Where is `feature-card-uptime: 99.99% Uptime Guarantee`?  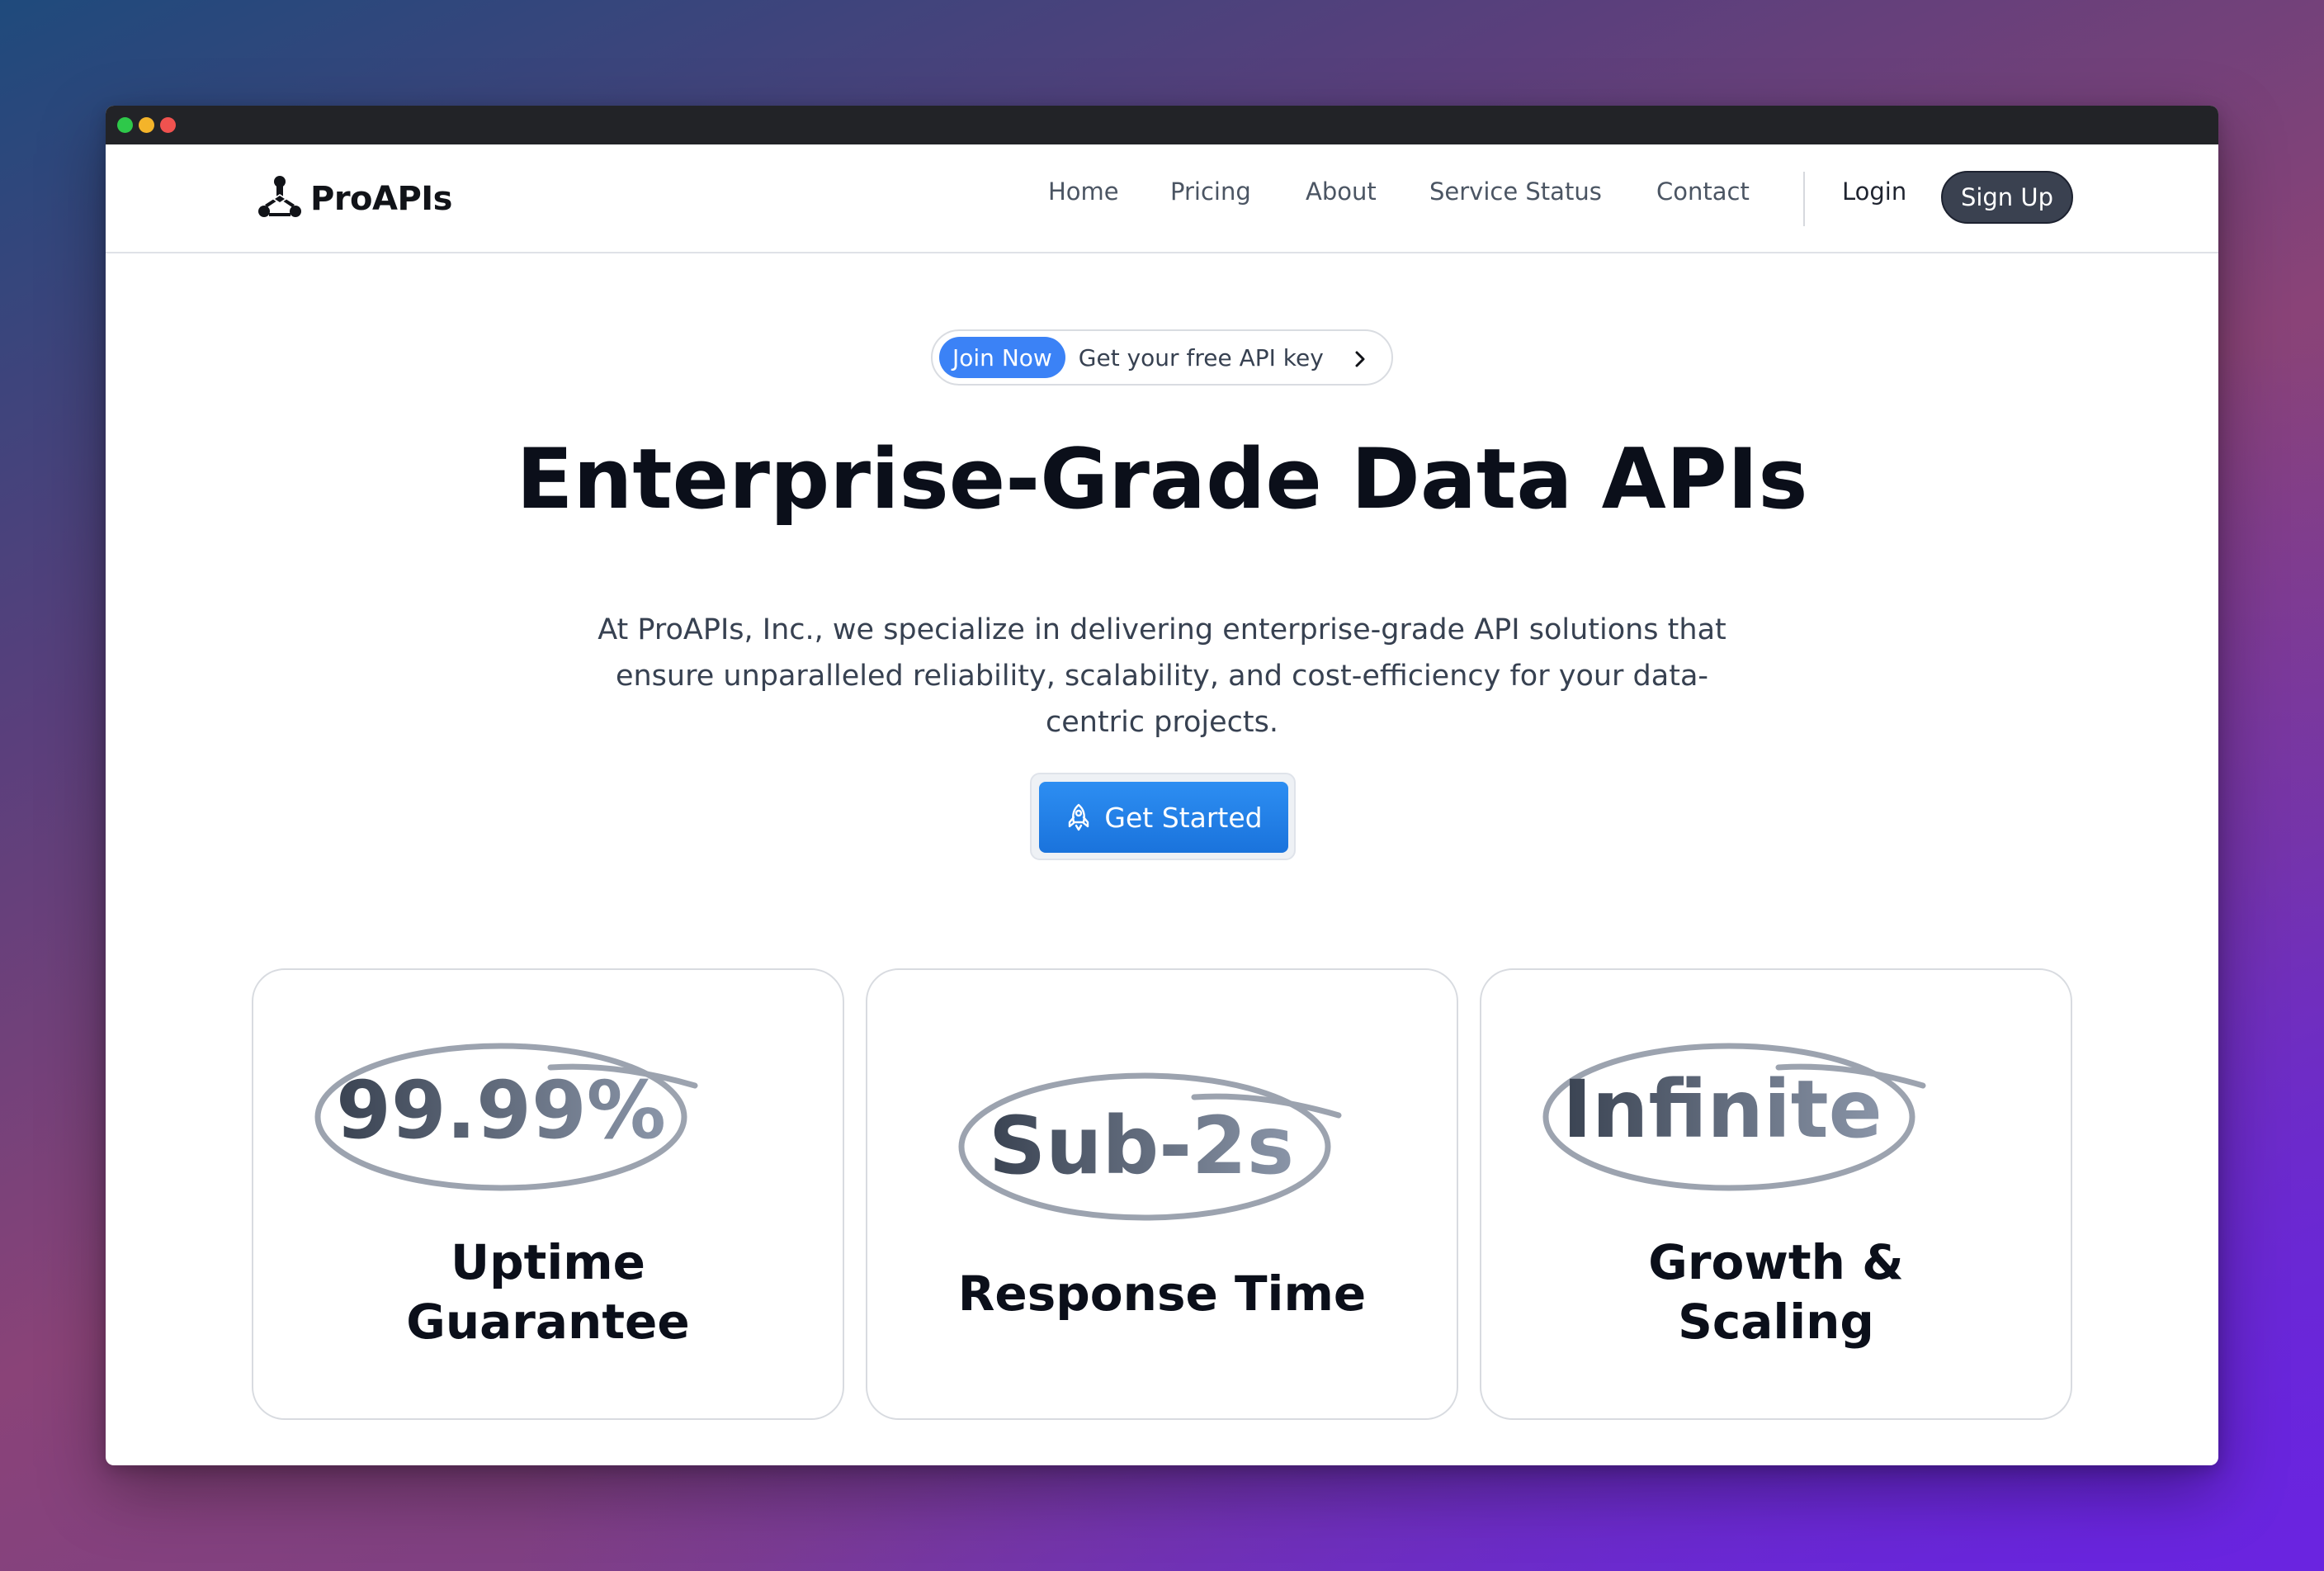 feature-card-uptime: 99.99% Uptime Guarantee is located at coordinates (548, 1194).